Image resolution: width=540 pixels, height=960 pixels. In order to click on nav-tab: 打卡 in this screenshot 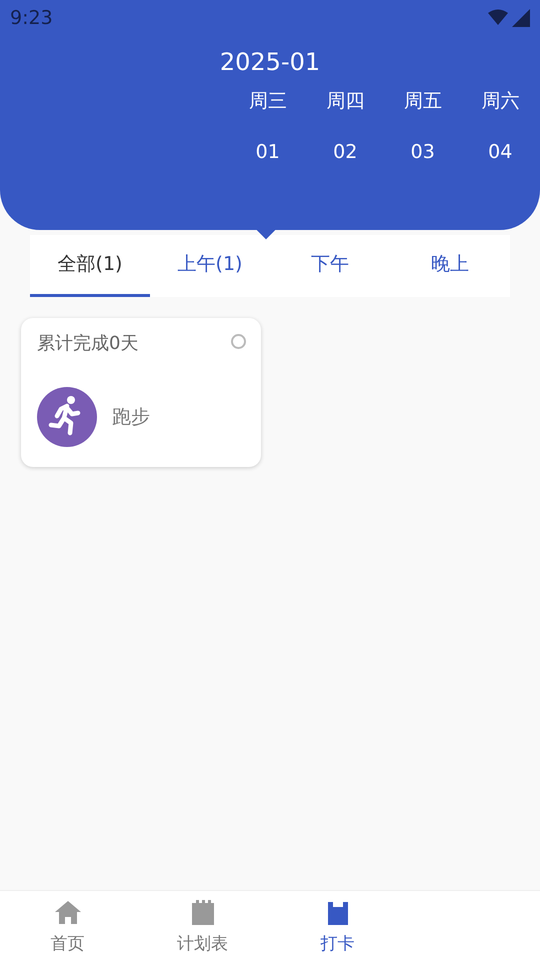, I will do `click(337, 925)`.